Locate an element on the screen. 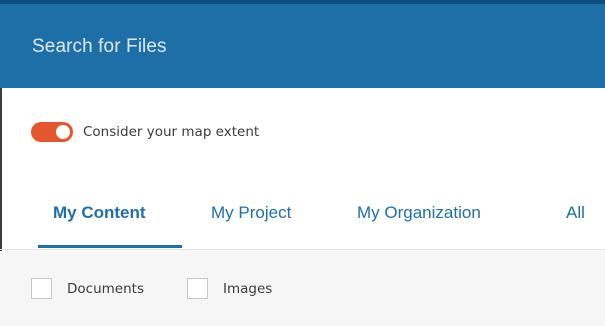 The height and width of the screenshot is (326, 605). documents-checkbox is located at coordinates (41, 288).